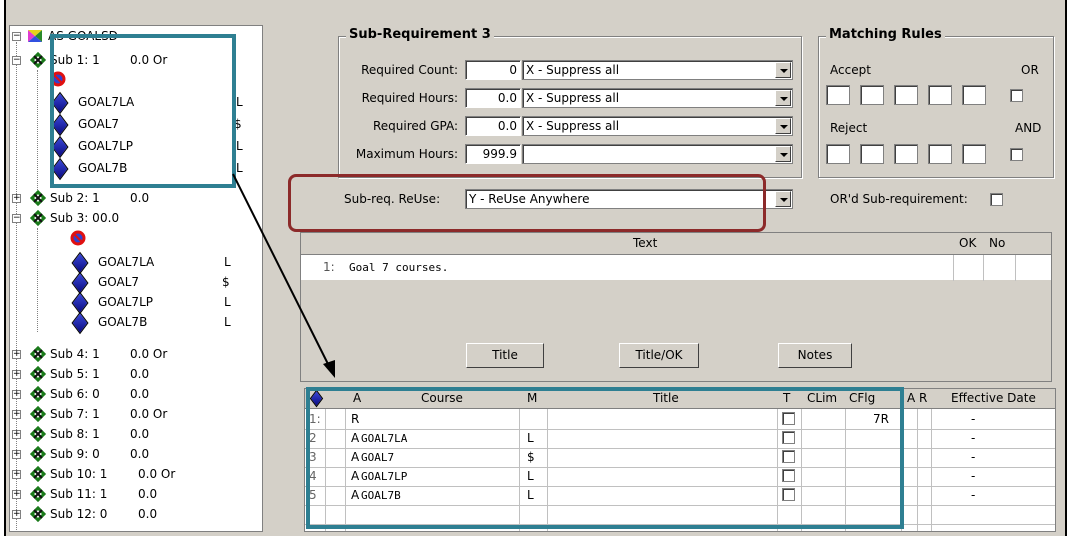 The width and height of the screenshot is (1071, 536). Describe the element at coordinates (657, 70) in the screenshot. I see `req-count-select: X - Suppress all` at that location.